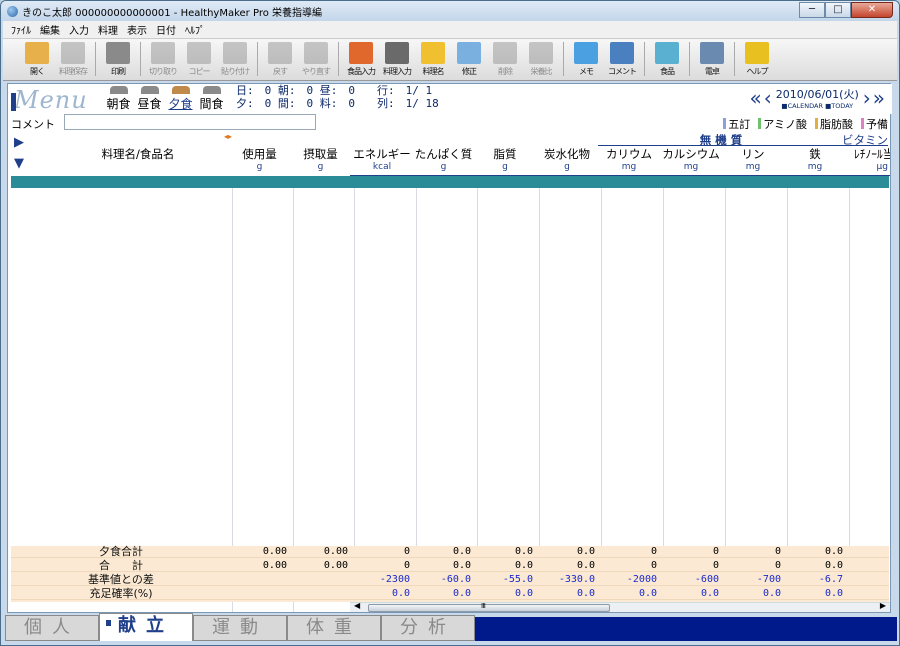  I want to click on col-unit: kcal, so click(382, 167).